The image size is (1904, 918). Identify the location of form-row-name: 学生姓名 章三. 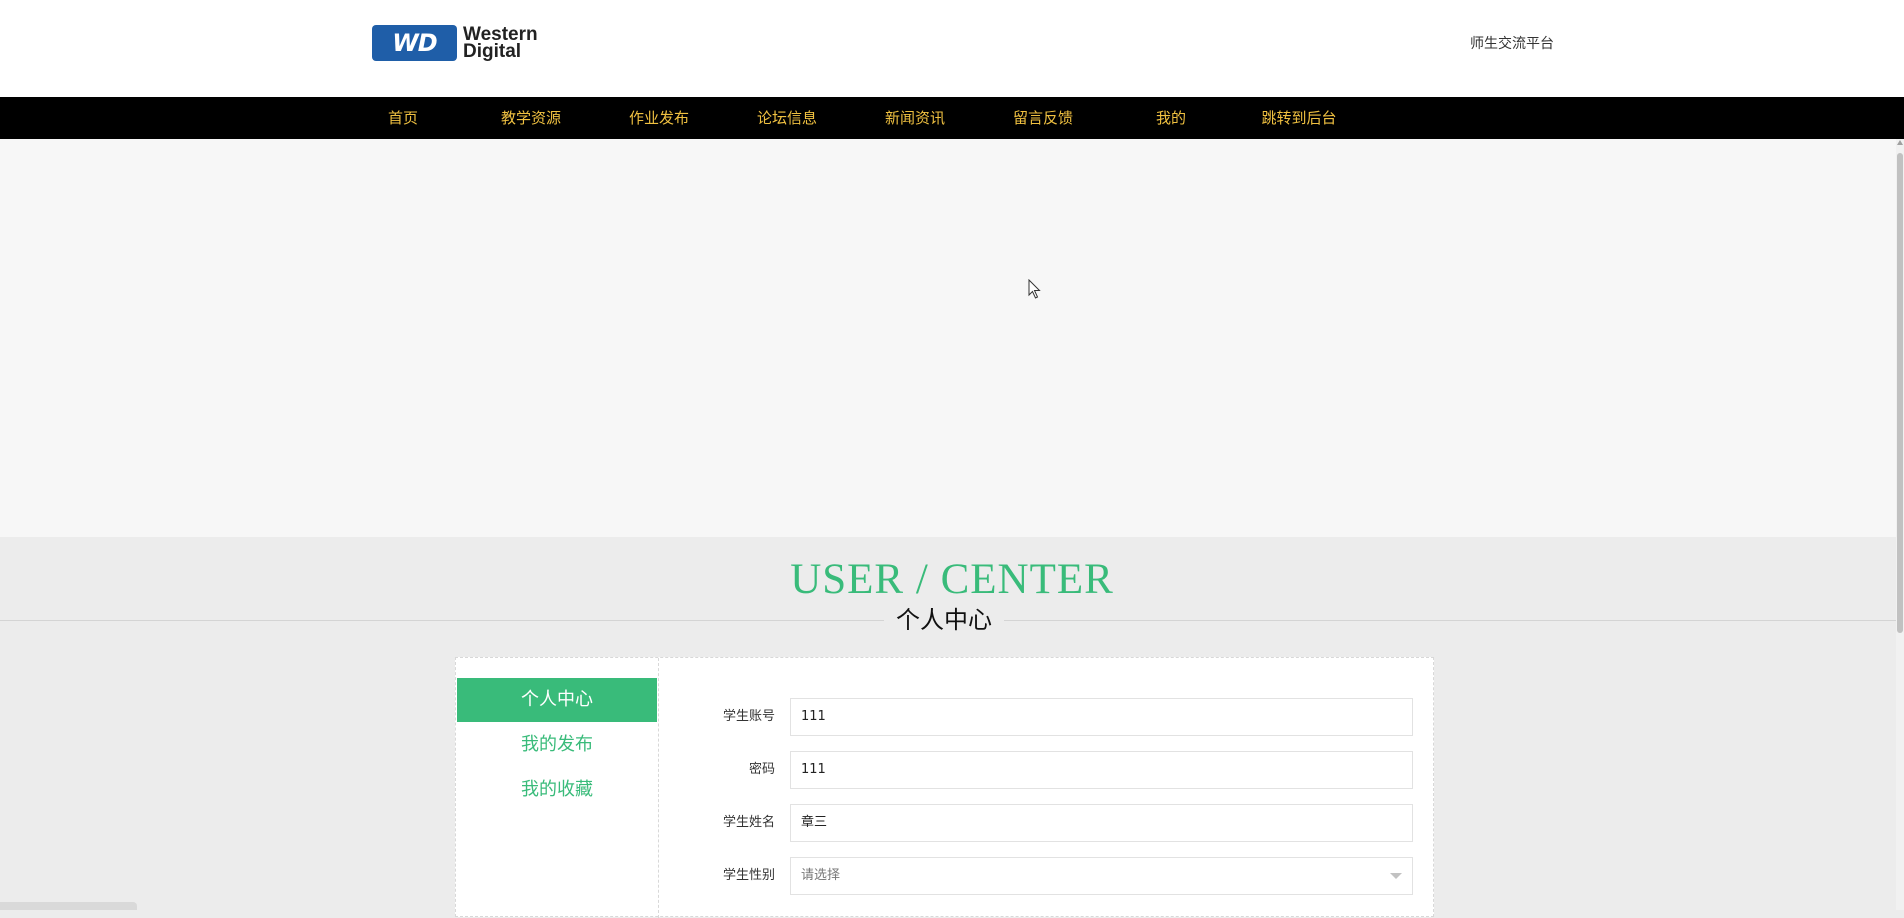
(1054, 823).